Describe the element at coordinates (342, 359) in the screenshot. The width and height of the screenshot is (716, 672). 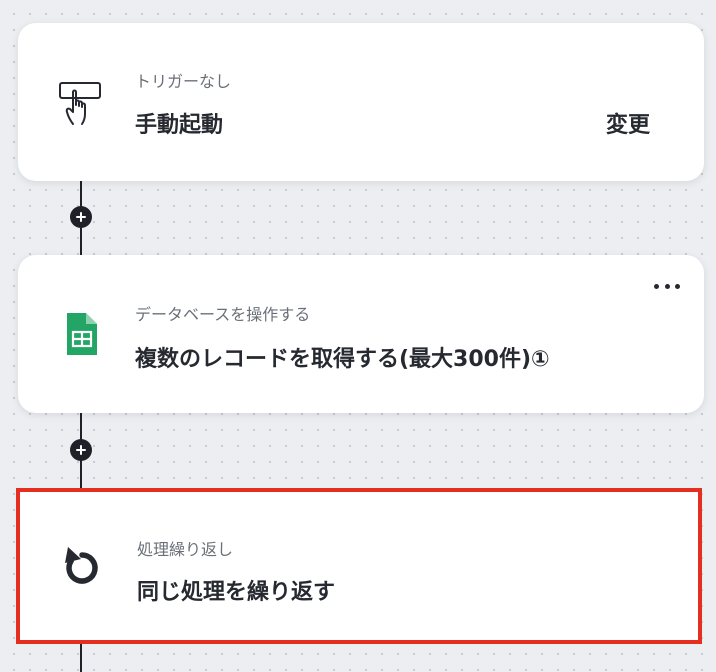
I see `step-title: 複数のレコードを取得する(最大300件)①` at that location.